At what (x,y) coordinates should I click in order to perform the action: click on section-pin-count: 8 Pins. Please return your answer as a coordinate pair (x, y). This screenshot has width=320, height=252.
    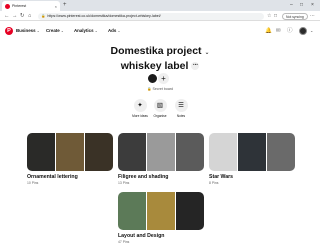
    Looking at the image, I should click on (214, 183).